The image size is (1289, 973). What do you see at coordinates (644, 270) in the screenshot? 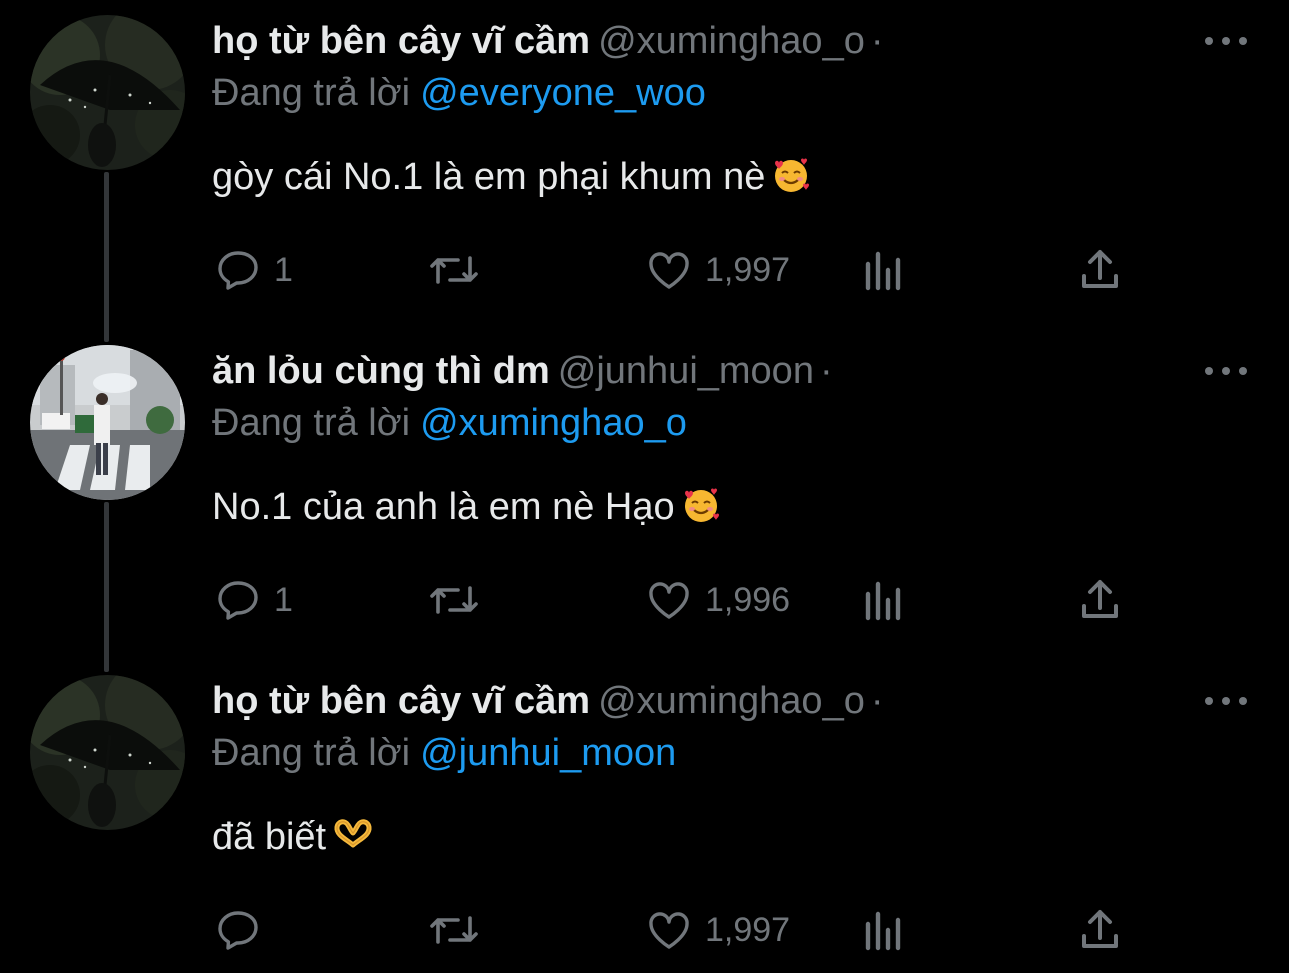
I see `tweet-actions: 1 1,997` at bounding box center [644, 270].